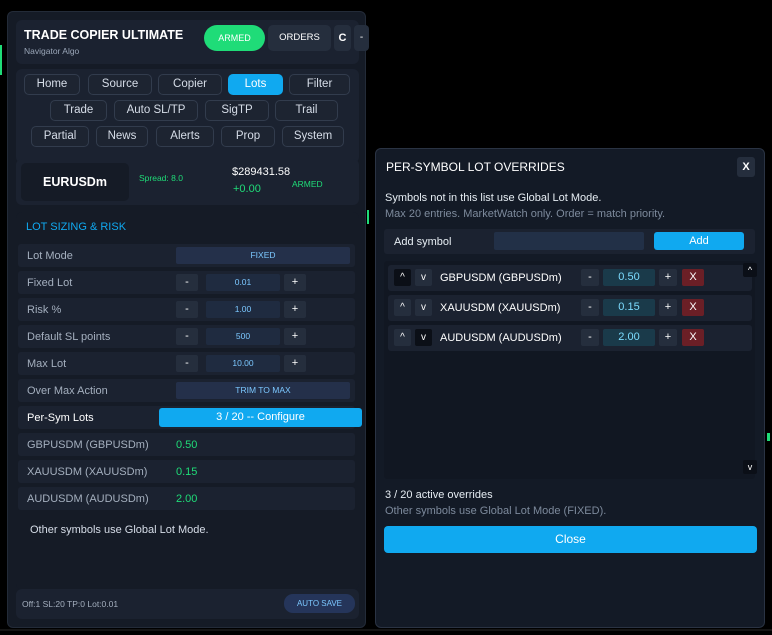 This screenshot has width=772, height=635. I want to click on per-sym-label: Per-Sym Lots, so click(60, 418).